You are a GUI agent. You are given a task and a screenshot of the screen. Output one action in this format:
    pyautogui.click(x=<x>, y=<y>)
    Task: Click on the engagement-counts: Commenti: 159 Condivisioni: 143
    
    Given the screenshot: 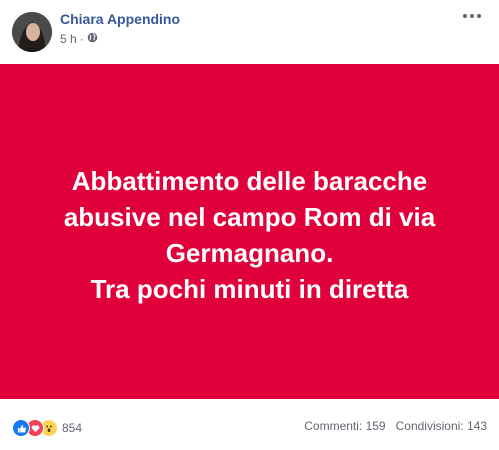 What is the action you would take?
    pyautogui.click(x=395, y=426)
    